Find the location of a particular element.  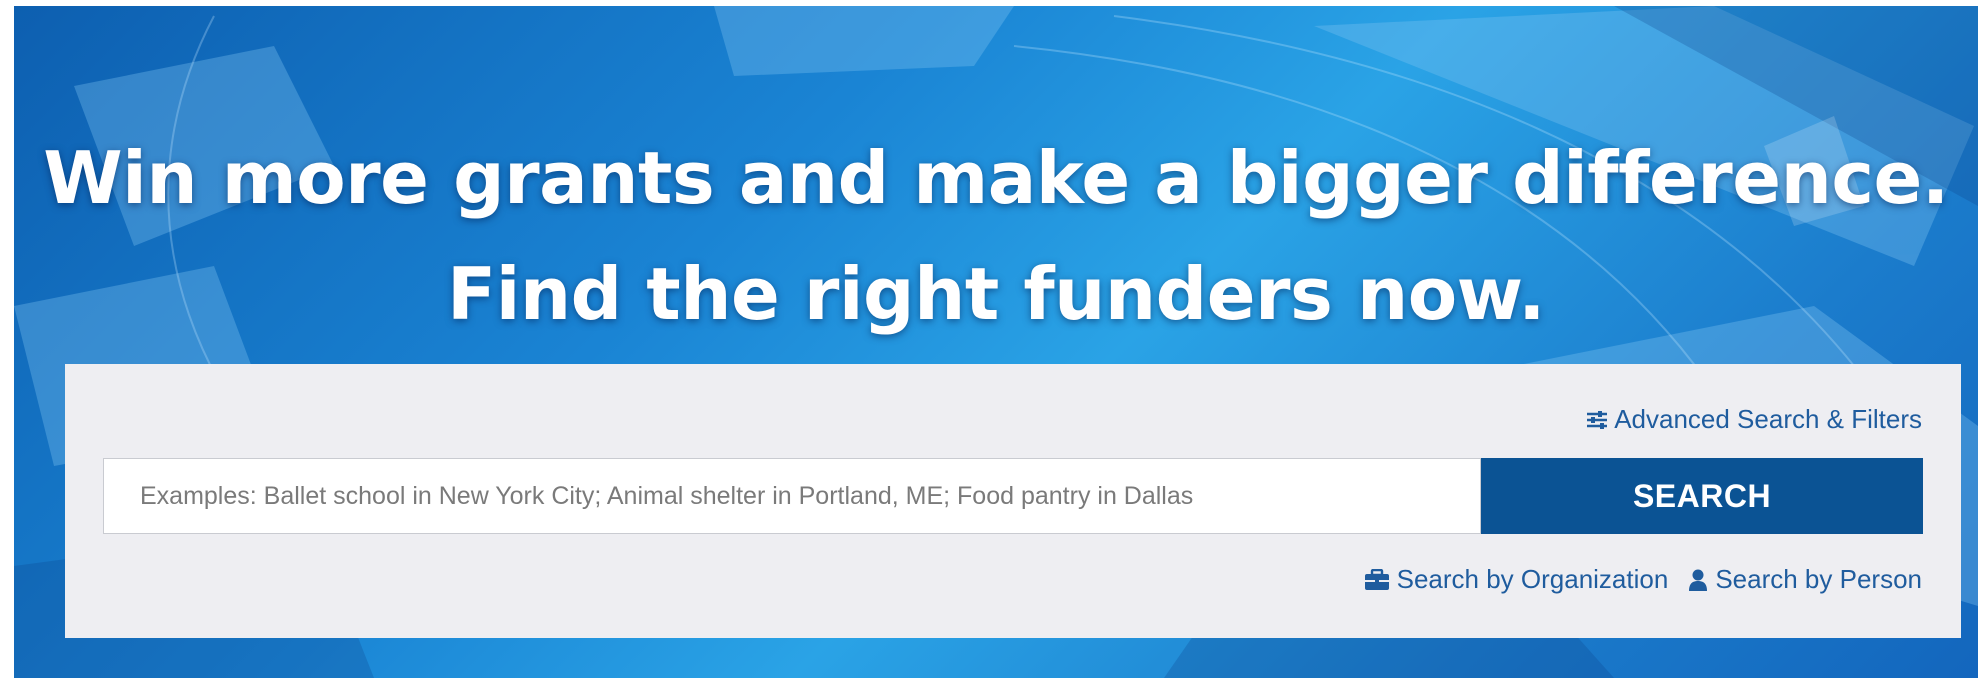

sliders-icon is located at coordinates (1597, 420).